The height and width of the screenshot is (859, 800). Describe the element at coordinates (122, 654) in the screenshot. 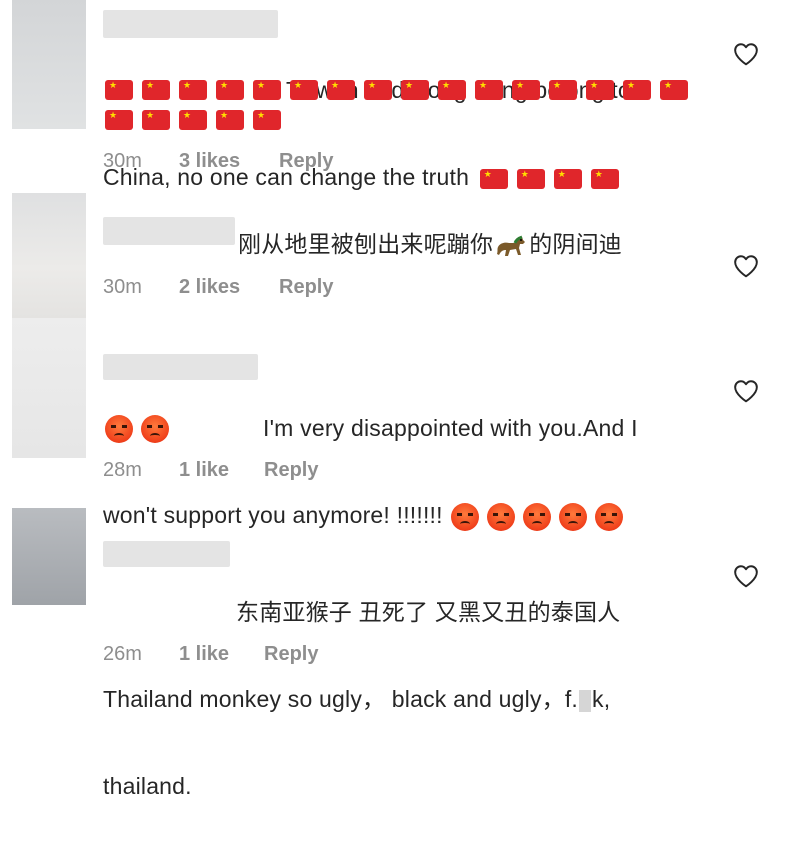

I see `comment-time: 26m` at that location.